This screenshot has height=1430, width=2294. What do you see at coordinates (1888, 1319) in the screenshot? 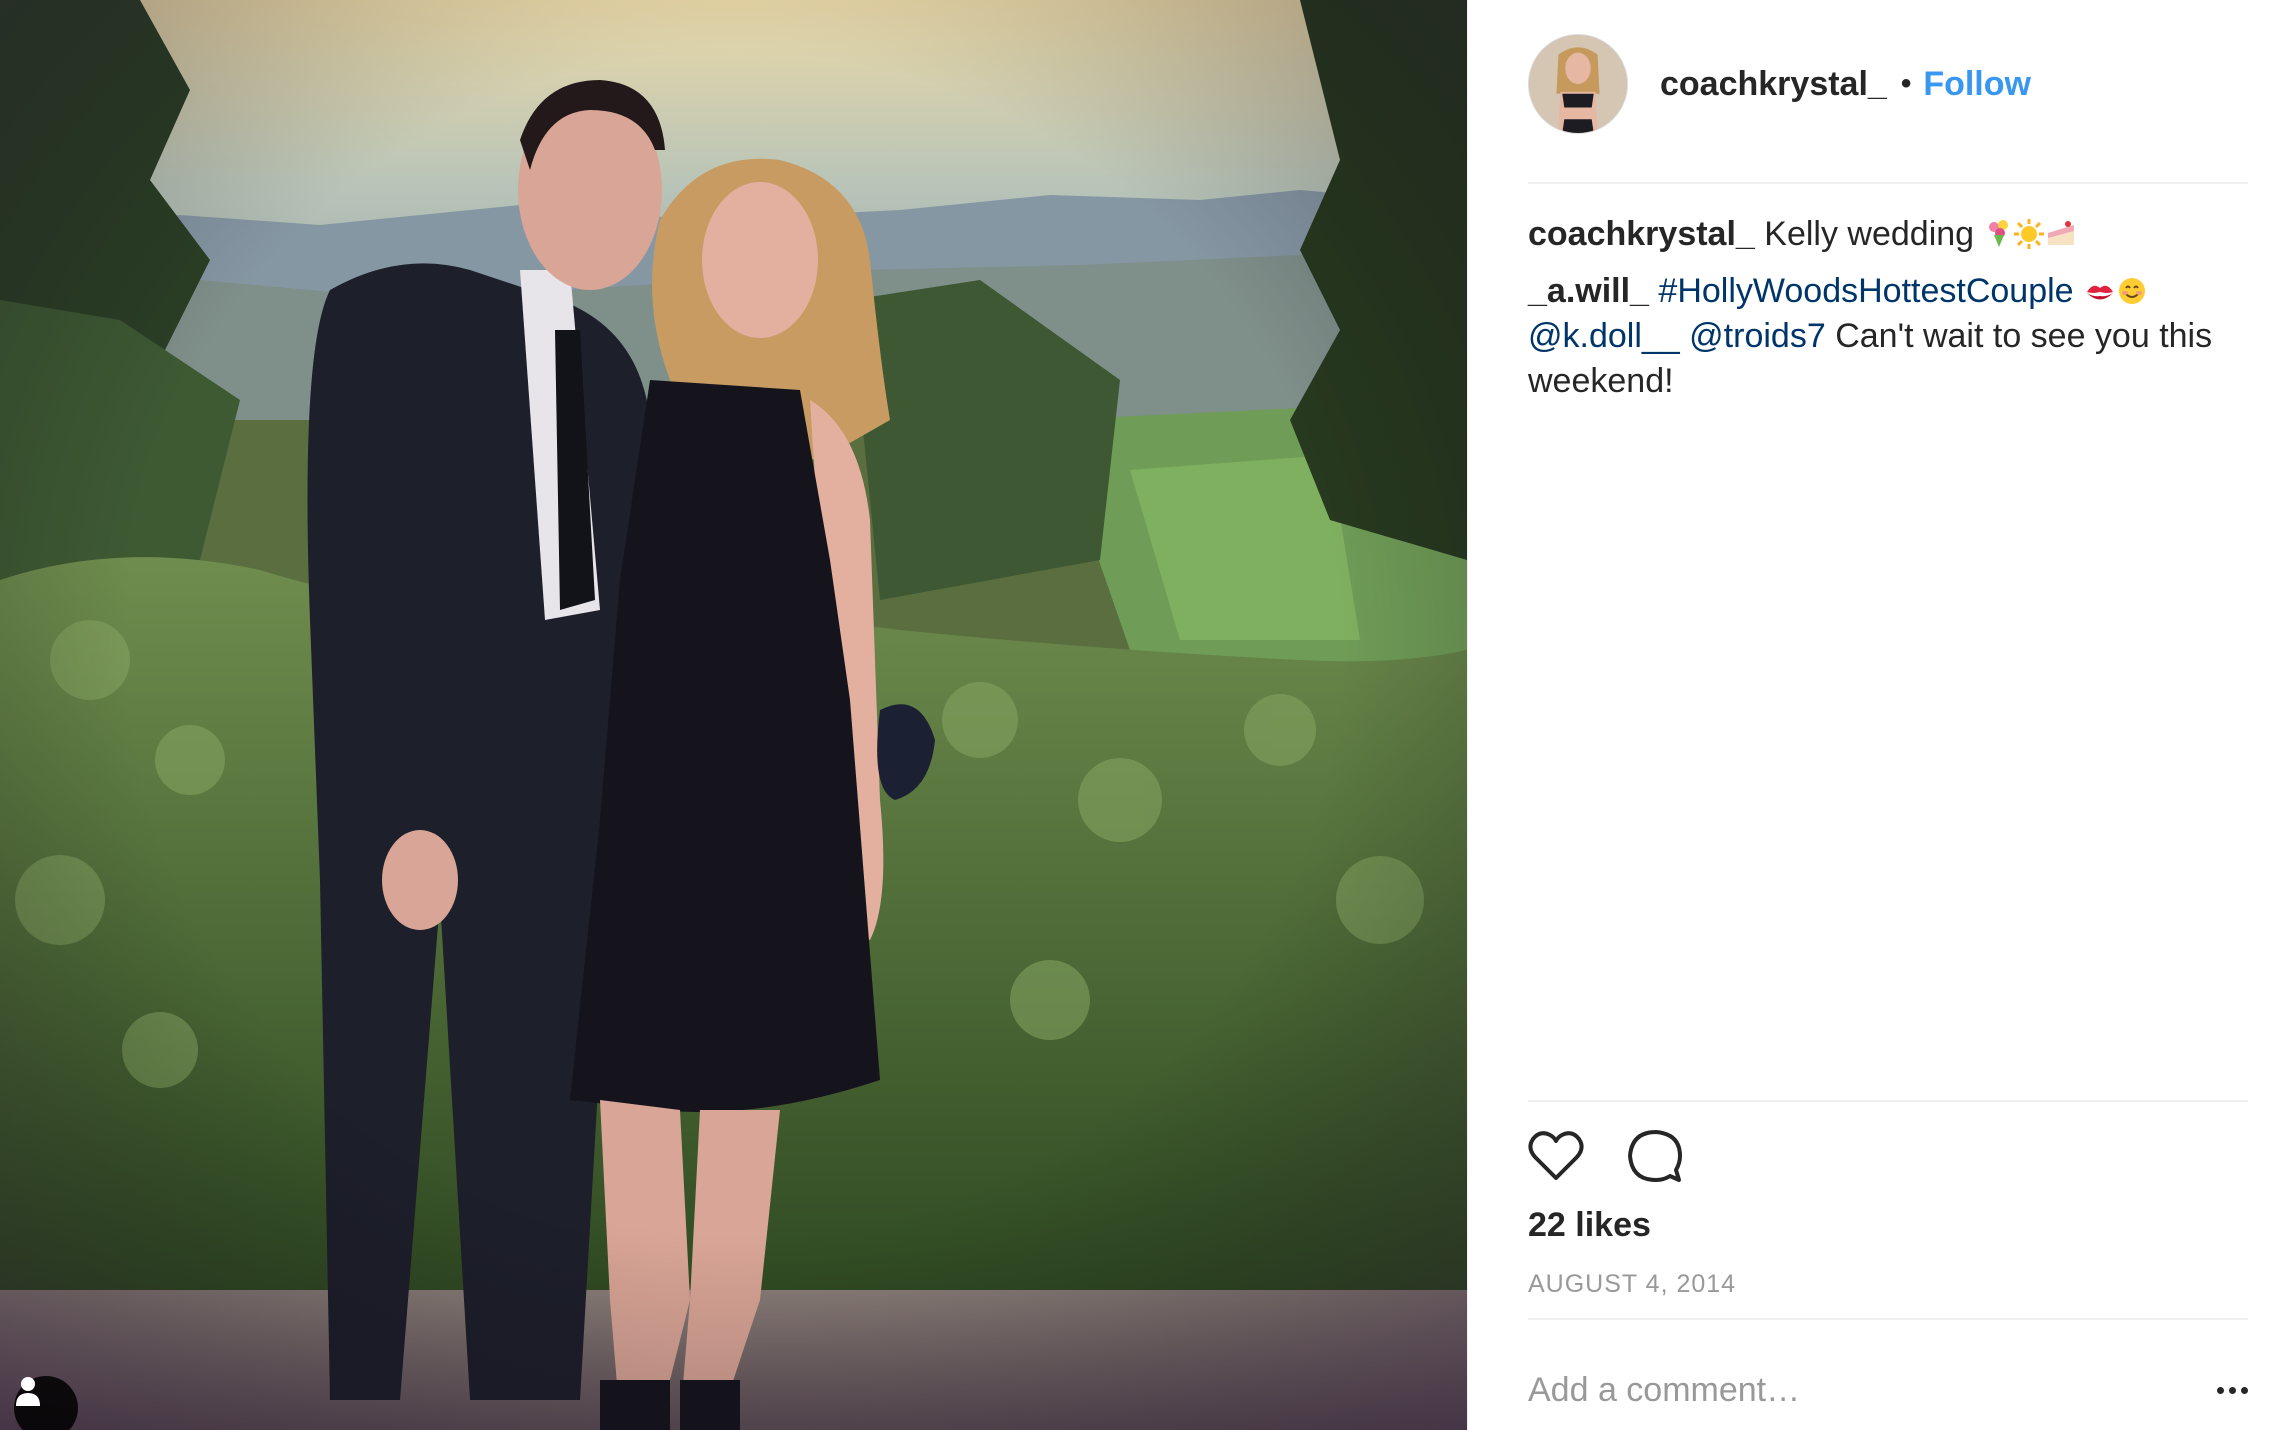
I see `comment-box-divider` at bounding box center [1888, 1319].